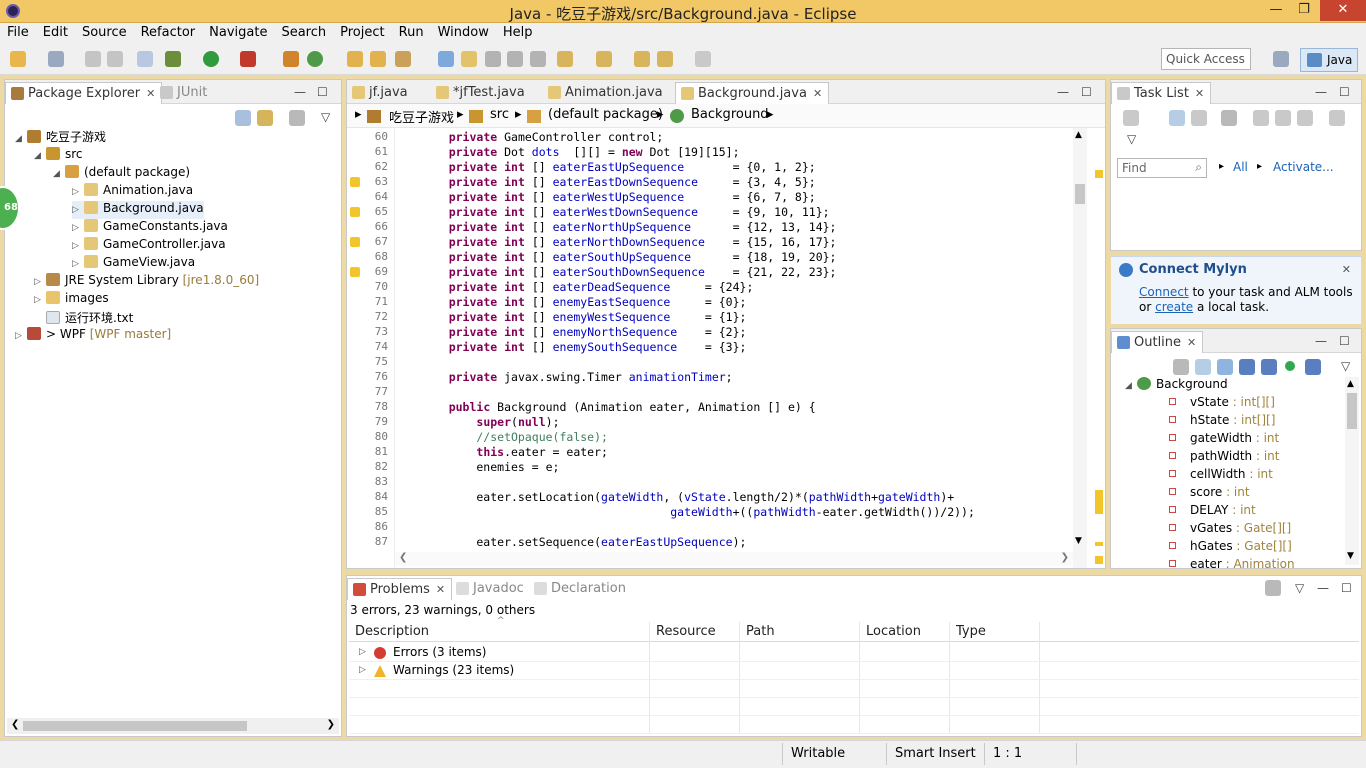 The image size is (1366, 768). What do you see at coordinates (580, 589) in the screenshot?
I see `tab-declaration: Declaration` at bounding box center [580, 589].